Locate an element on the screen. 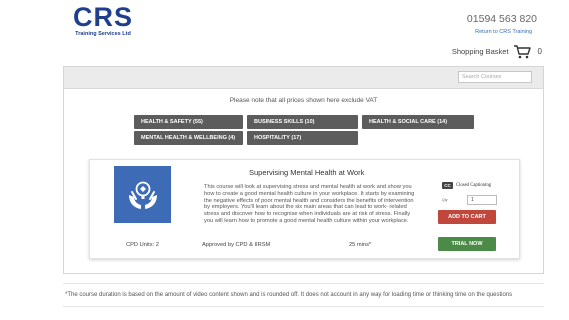  approval-text: Approved by CPD & IIRSM is located at coordinates (236, 245).